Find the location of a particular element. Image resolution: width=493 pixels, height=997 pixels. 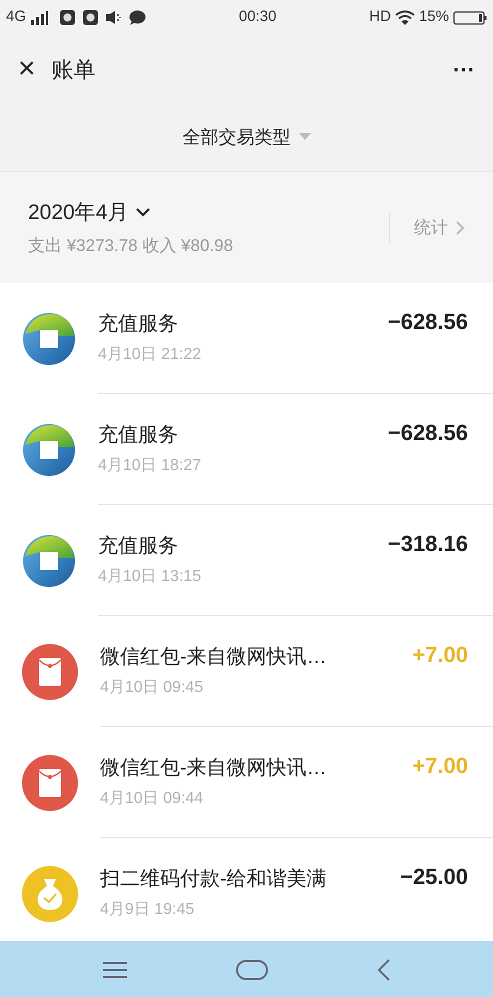

transaction-amount: −318.16 is located at coordinates (428, 544).